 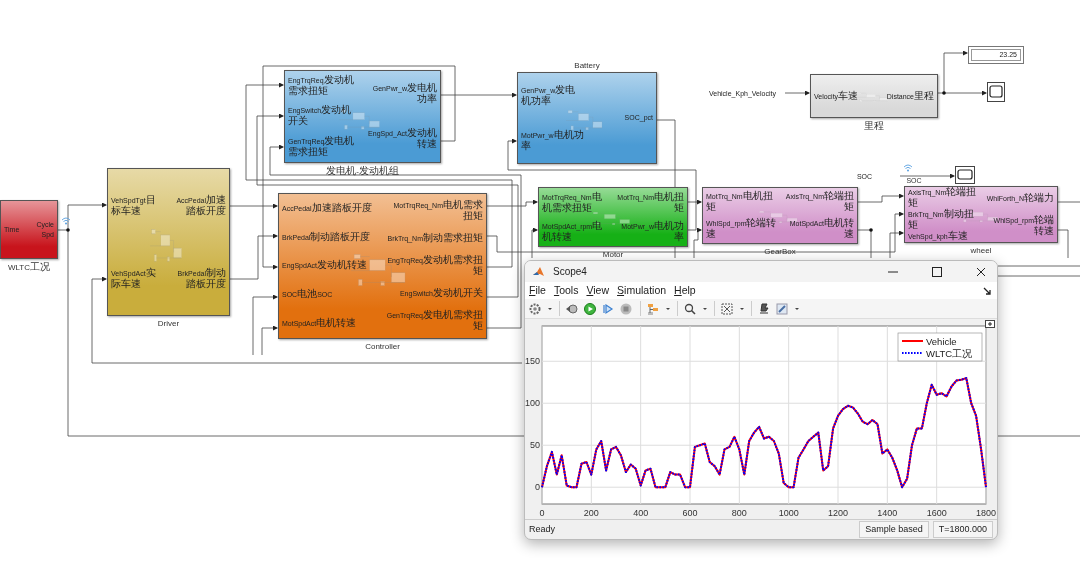 What do you see at coordinates (362, 171) in the screenshot?
I see `block-caption: 发电机-发动机组` at bounding box center [362, 171].